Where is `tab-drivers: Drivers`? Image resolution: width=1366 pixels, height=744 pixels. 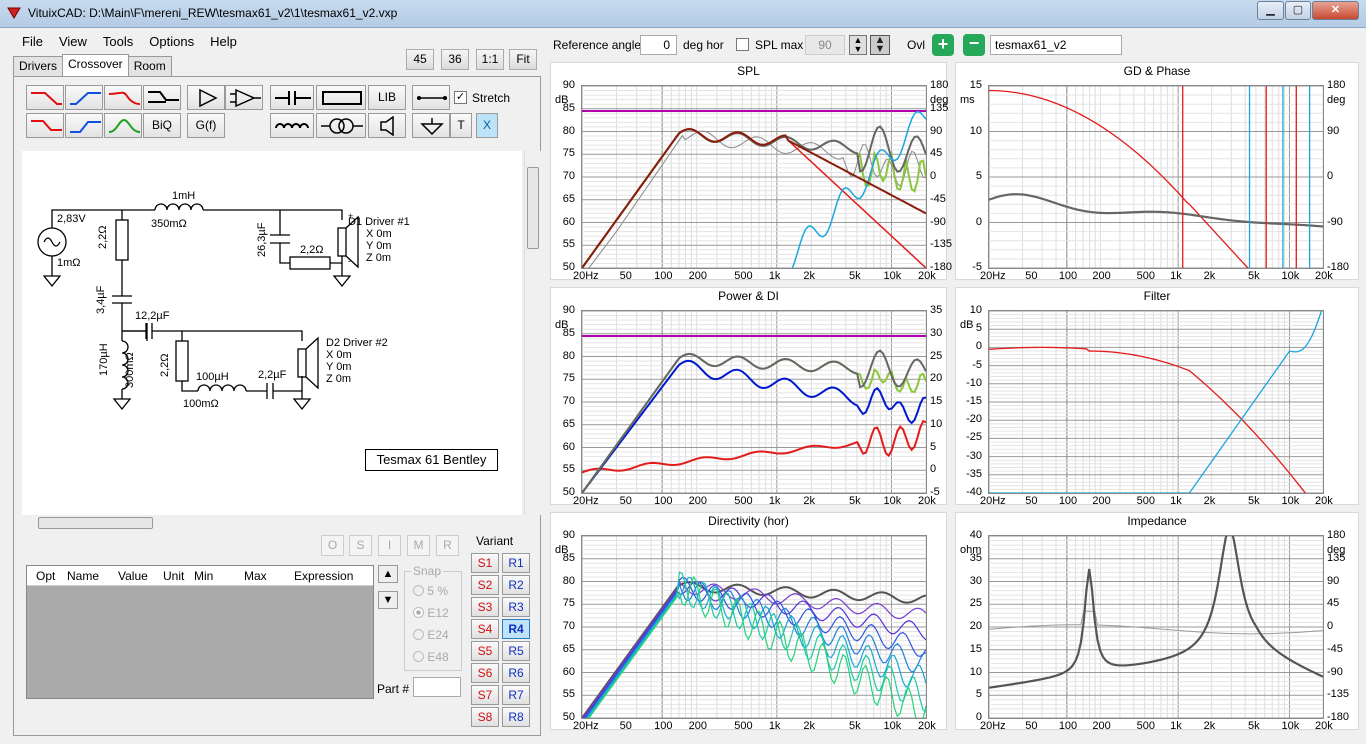 tab-drivers: Drivers is located at coordinates (38, 66).